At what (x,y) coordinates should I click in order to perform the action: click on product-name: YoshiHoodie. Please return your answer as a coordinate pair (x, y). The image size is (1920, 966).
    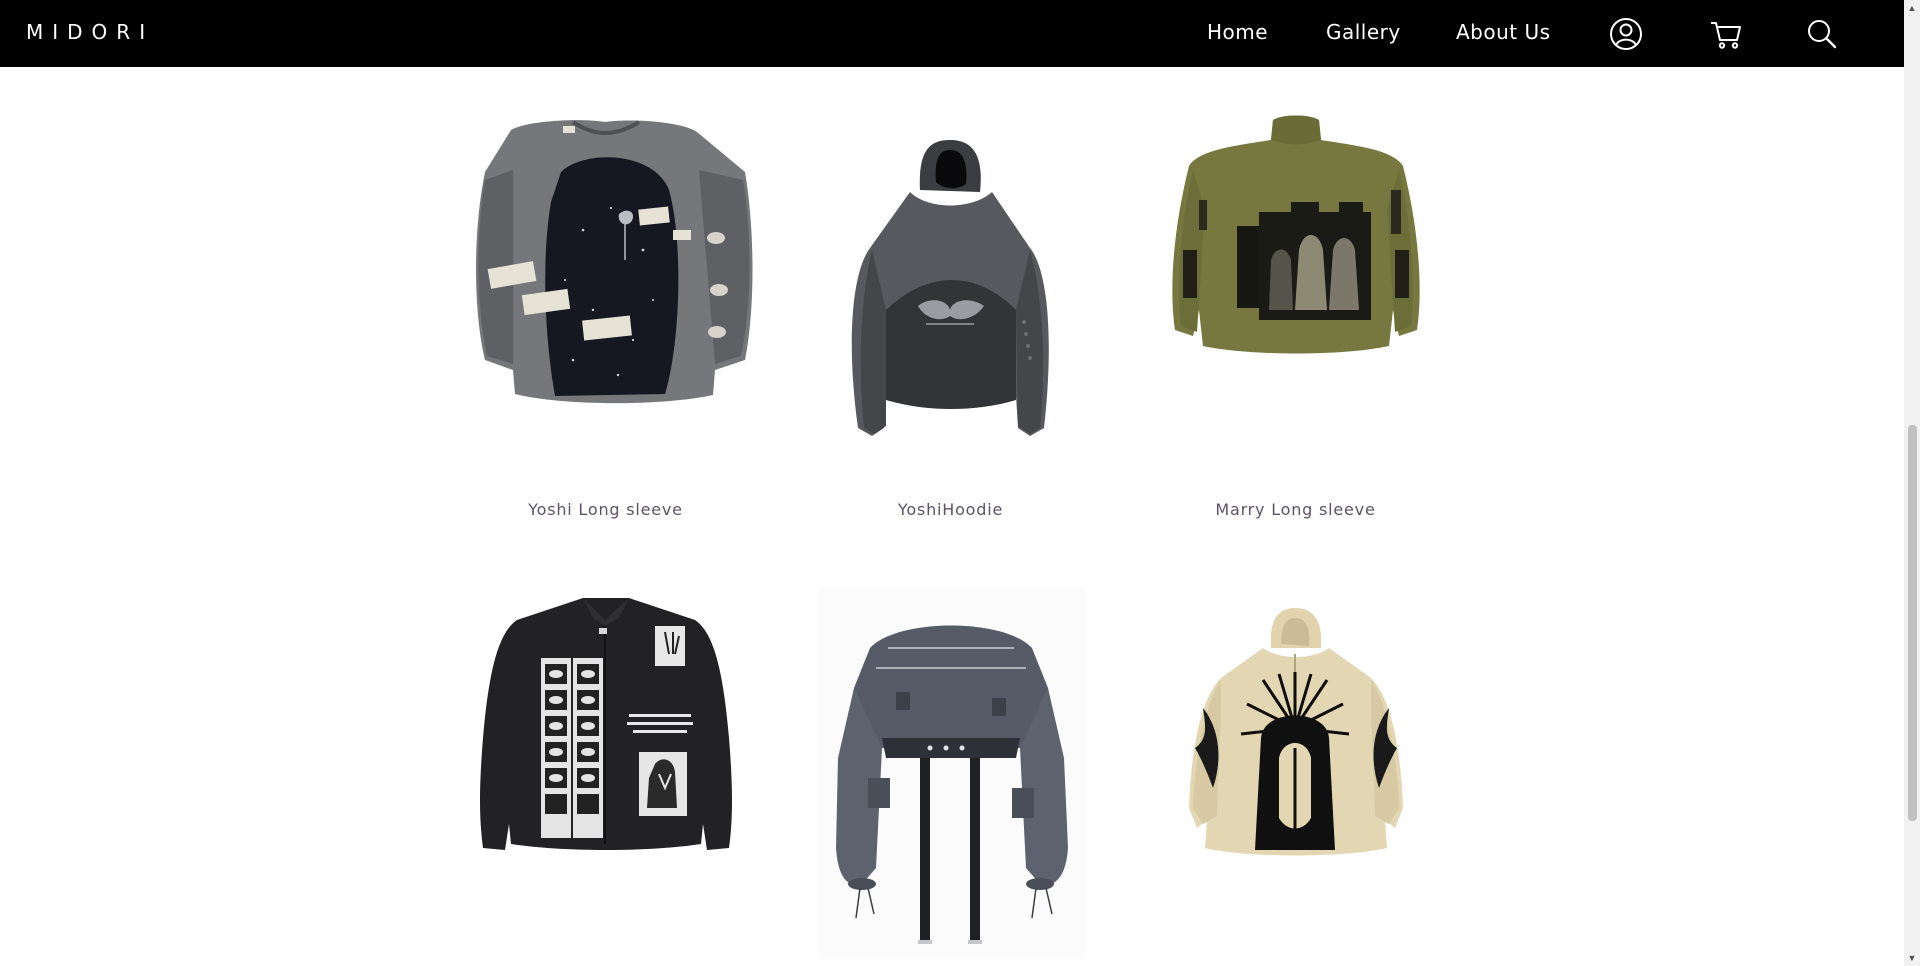
    Looking at the image, I should click on (950, 509).